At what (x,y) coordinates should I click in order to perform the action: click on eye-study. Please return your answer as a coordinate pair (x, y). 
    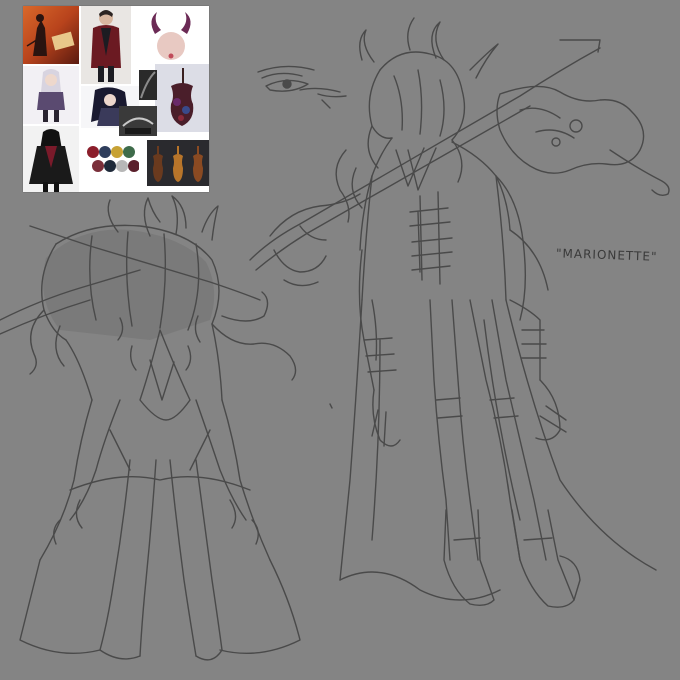
    Looking at the image, I should click on (302, 87).